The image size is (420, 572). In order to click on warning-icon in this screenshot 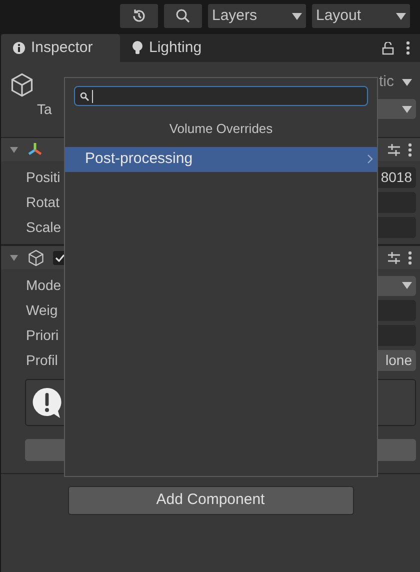, I will do `click(47, 402)`.